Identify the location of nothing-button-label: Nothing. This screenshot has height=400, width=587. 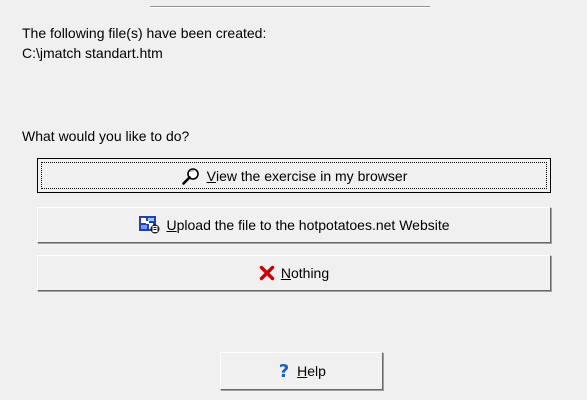
(305, 273).